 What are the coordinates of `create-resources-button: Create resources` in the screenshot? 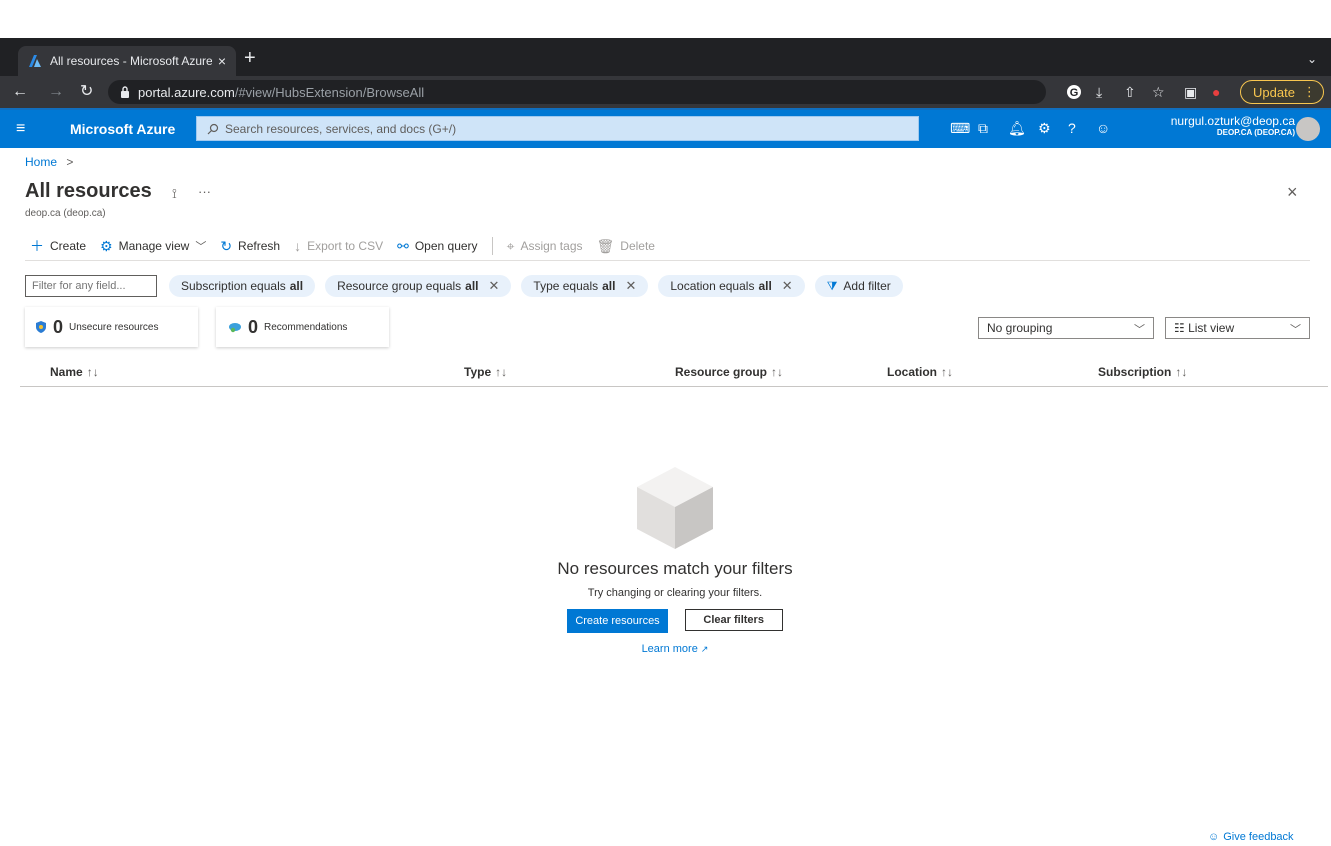 It's located at (617, 621).